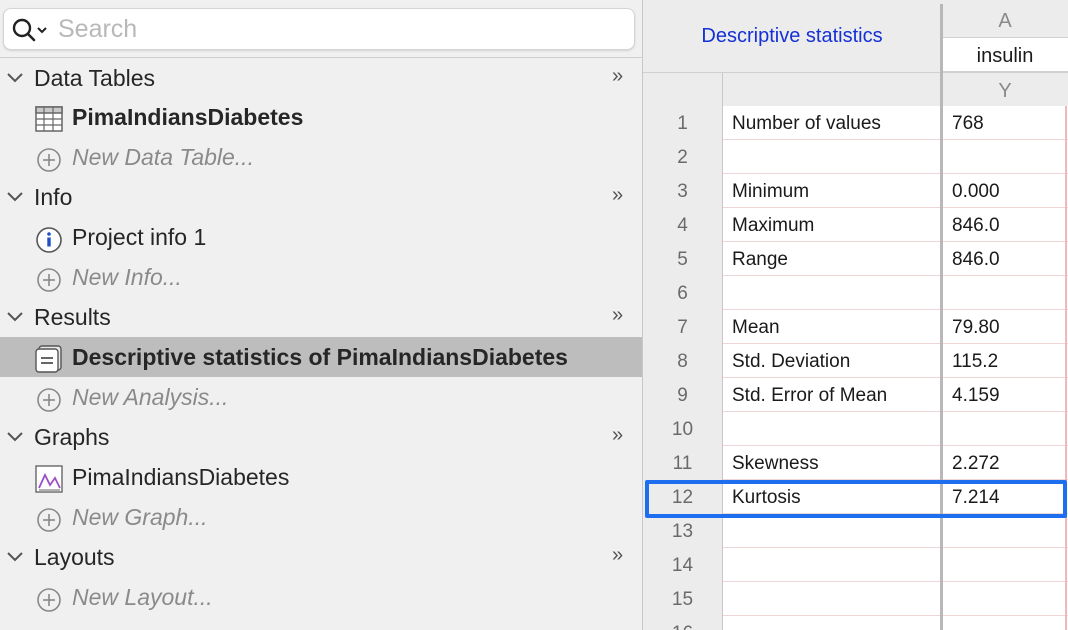  What do you see at coordinates (832, 89) in the screenshot?
I see `label-column-header` at bounding box center [832, 89].